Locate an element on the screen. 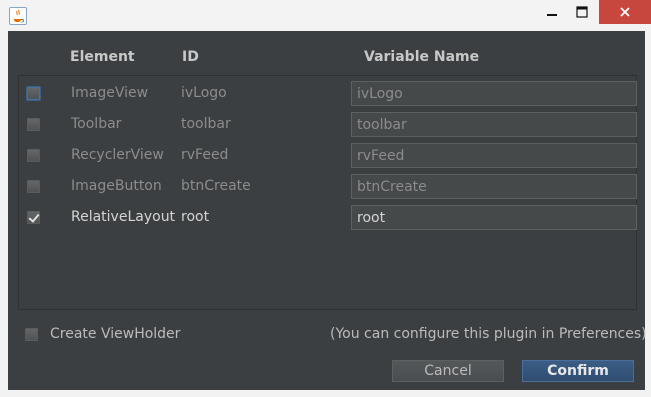 Image resolution: width=651 pixels, height=397 pixels. element-type: ImageButton is located at coordinates (116, 186).